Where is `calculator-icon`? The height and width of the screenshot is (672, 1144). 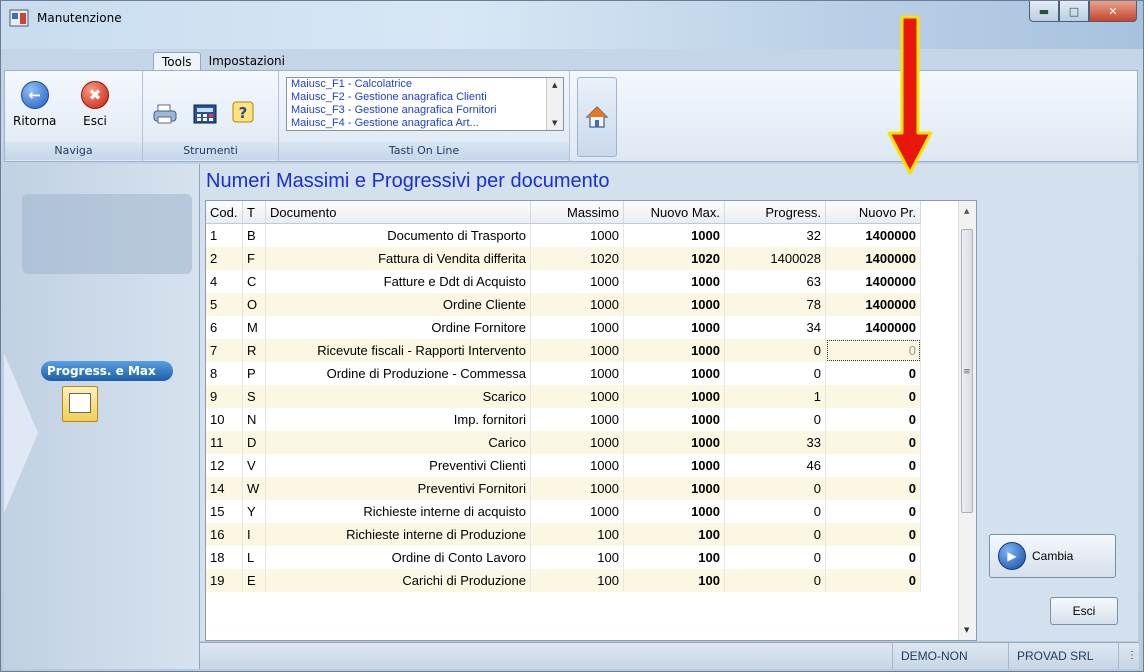
calculator-icon is located at coordinates (205, 114).